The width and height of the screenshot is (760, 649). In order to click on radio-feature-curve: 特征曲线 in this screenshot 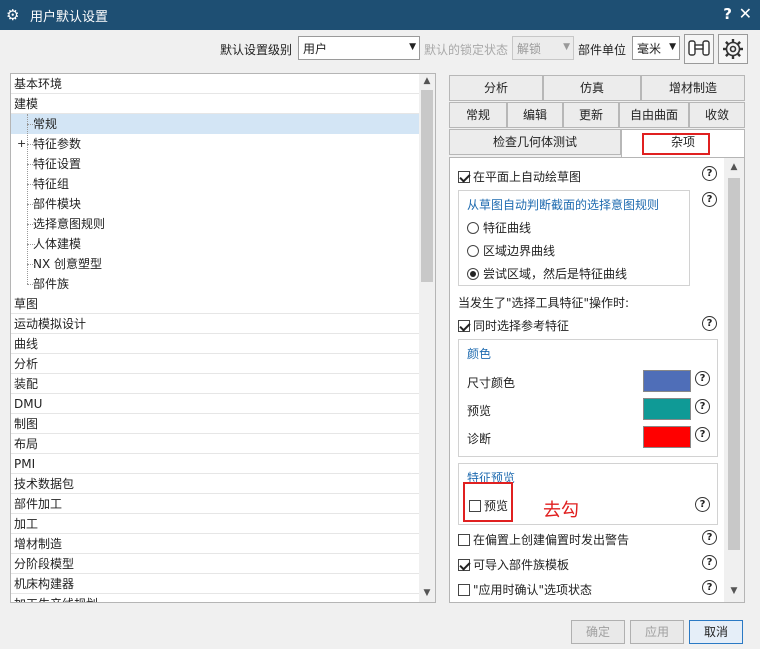, I will do `click(499, 228)`.